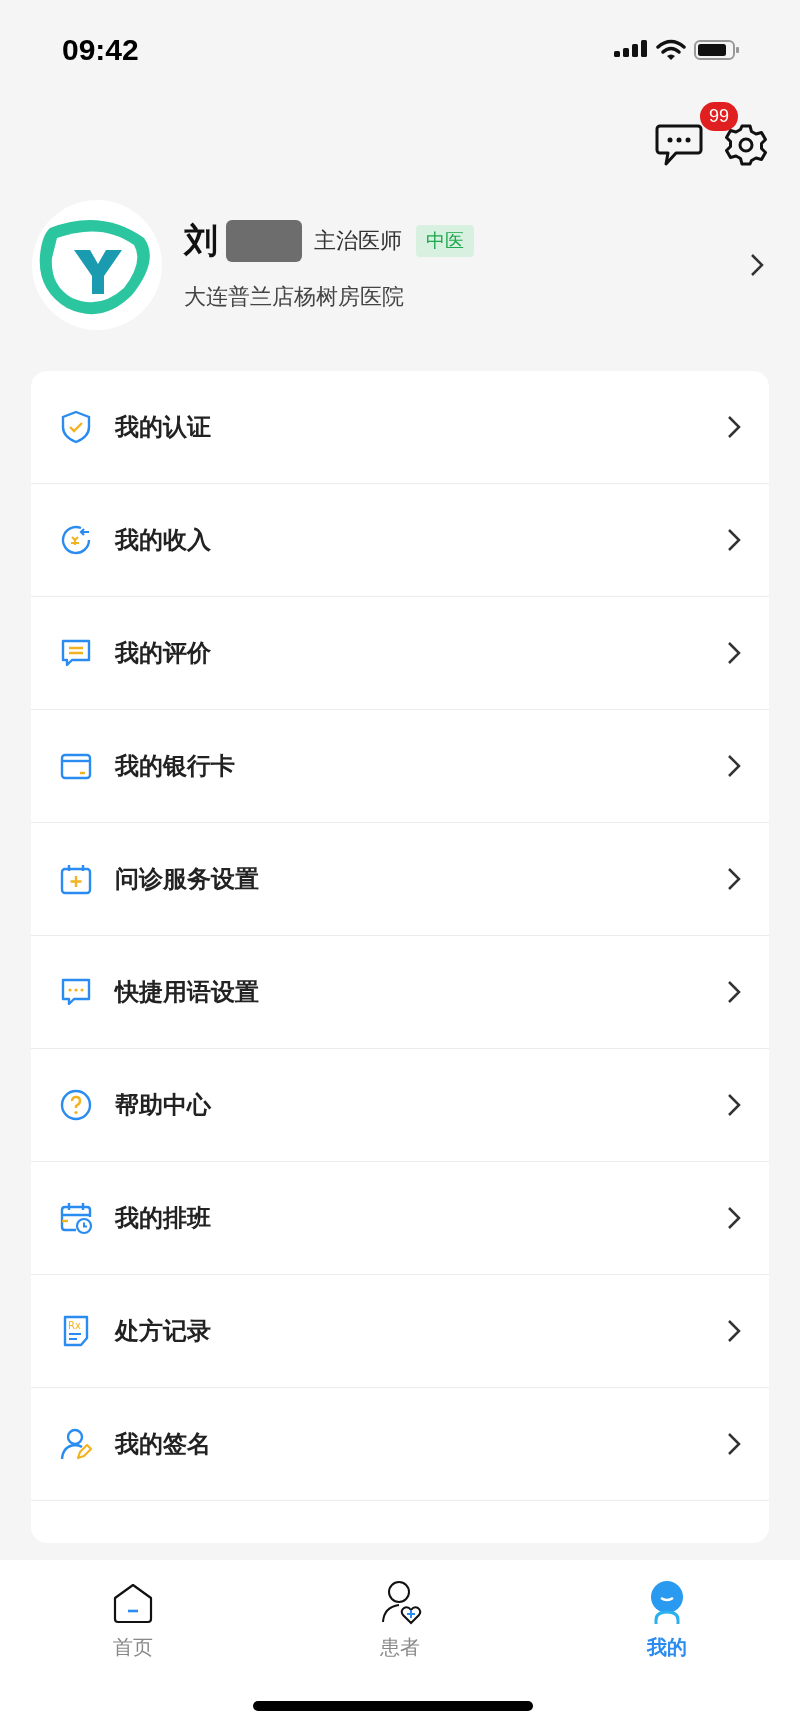 The width and height of the screenshot is (800, 1731). Describe the element at coordinates (400, 992) in the screenshot. I see `menu-item: 快捷用语设置` at that location.